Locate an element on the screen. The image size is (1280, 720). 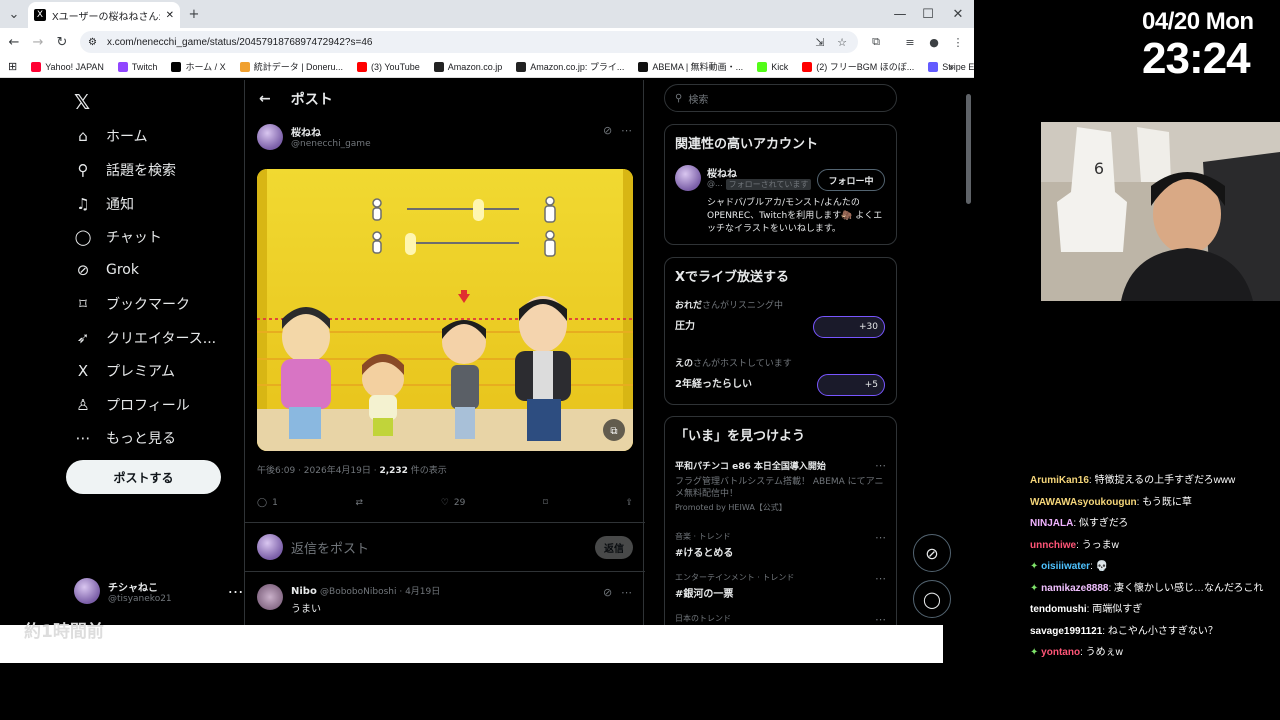
reply-text: うまい is located at coordinates (306, 609).